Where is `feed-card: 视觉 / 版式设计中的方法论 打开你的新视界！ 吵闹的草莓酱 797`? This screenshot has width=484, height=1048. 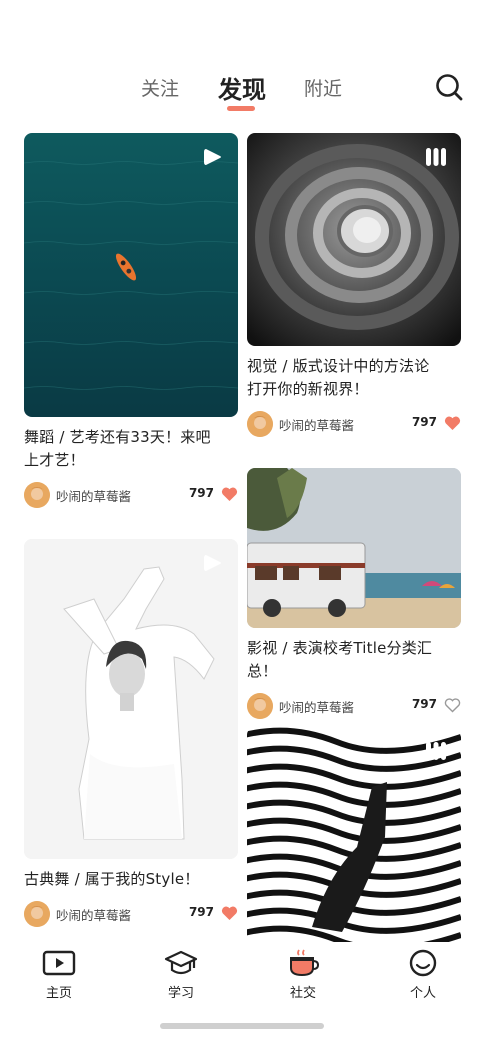
feed-card: 视觉 / 版式设计中的方法论 打开你的新视界！ 吵闹的草莓酱 797 is located at coordinates (354, 286).